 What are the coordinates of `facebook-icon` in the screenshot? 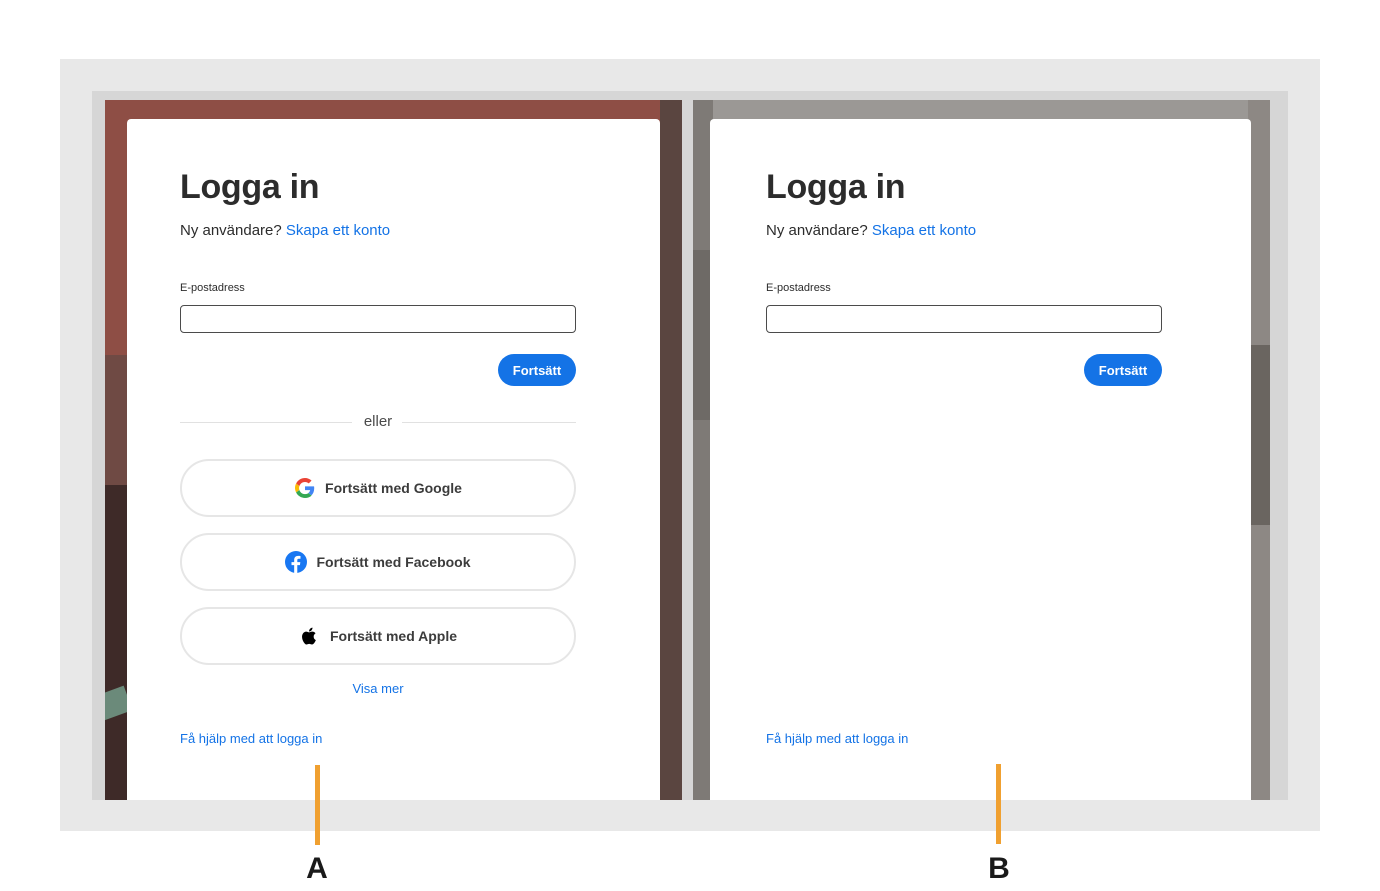 It's located at (296, 562).